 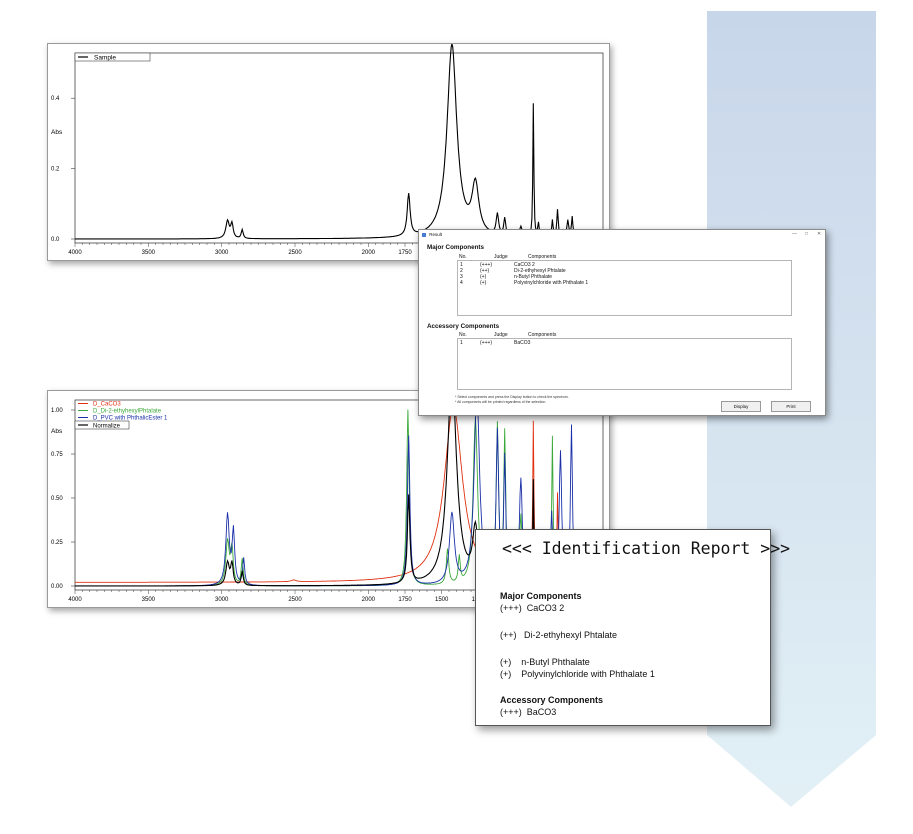 I want to click on y-tick-label: 0.50, so click(x=57, y=499).